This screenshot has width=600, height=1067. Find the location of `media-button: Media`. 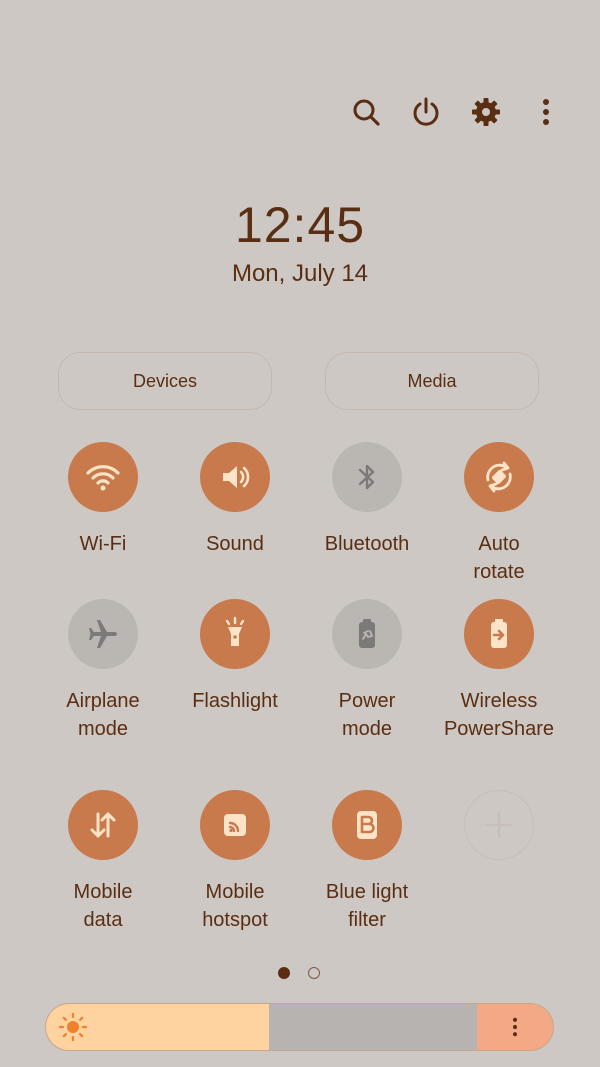

media-button: Media is located at coordinates (432, 381).